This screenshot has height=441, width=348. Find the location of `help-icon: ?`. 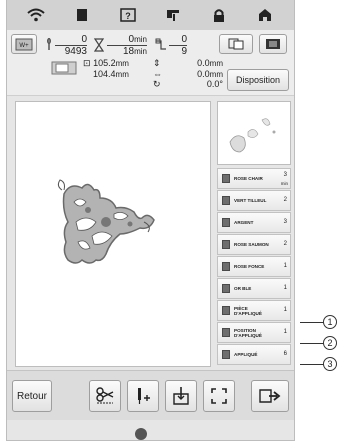

help-icon: ? is located at coordinates (128, 15).